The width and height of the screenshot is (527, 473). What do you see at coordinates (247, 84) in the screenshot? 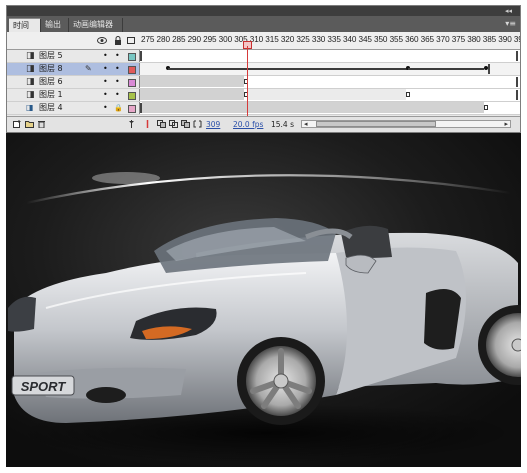
I see `playhead-line` at bounding box center [247, 84].